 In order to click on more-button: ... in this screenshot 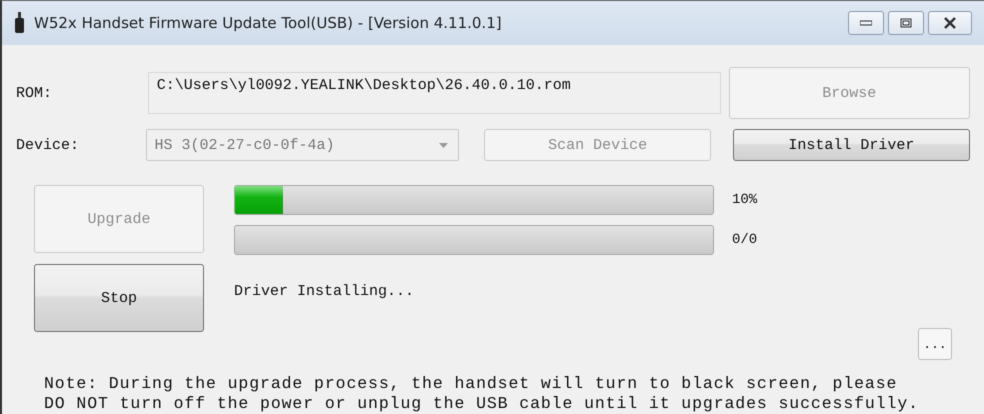, I will do `click(935, 344)`.